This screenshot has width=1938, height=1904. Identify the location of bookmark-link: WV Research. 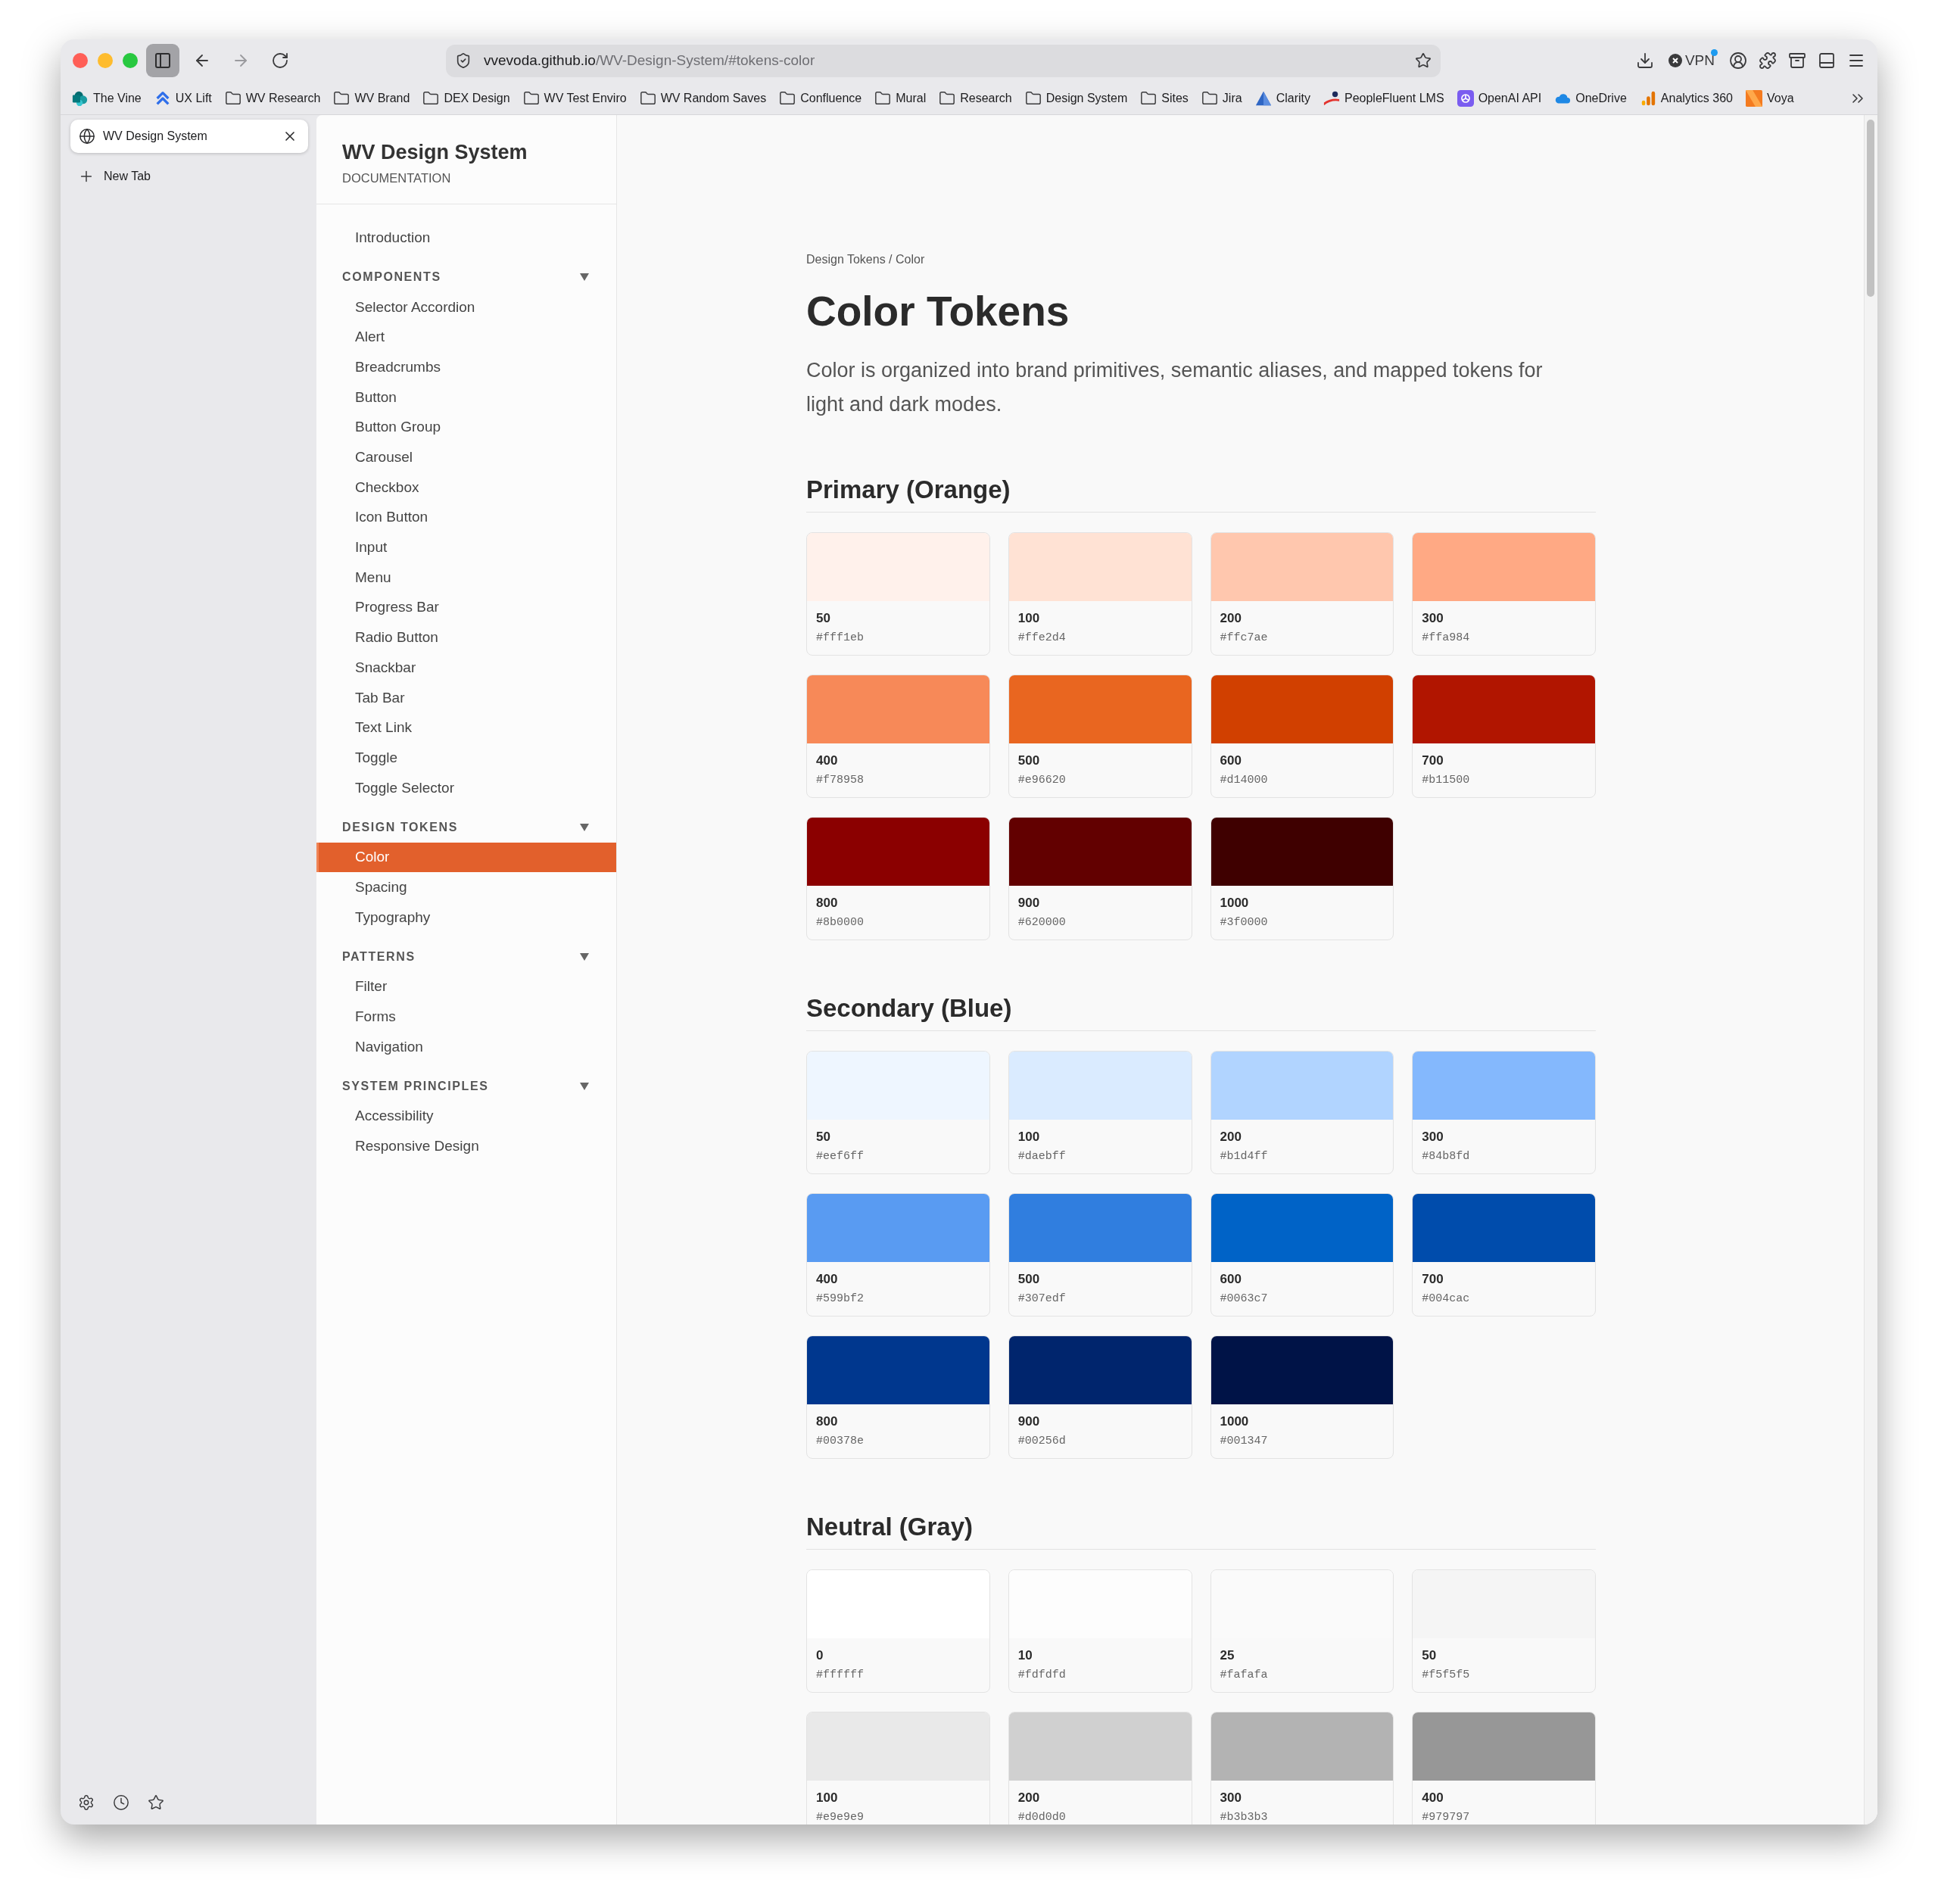
(273, 98).